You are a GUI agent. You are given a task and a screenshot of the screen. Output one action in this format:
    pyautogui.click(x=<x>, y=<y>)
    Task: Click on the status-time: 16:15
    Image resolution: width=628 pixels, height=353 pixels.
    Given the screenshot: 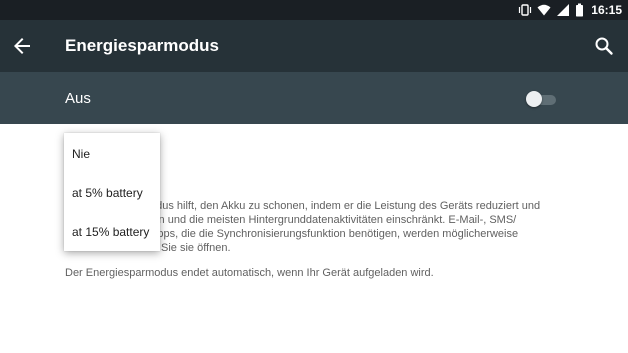 What is the action you would take?
    pyautogui.click(x=606, y=10)
    